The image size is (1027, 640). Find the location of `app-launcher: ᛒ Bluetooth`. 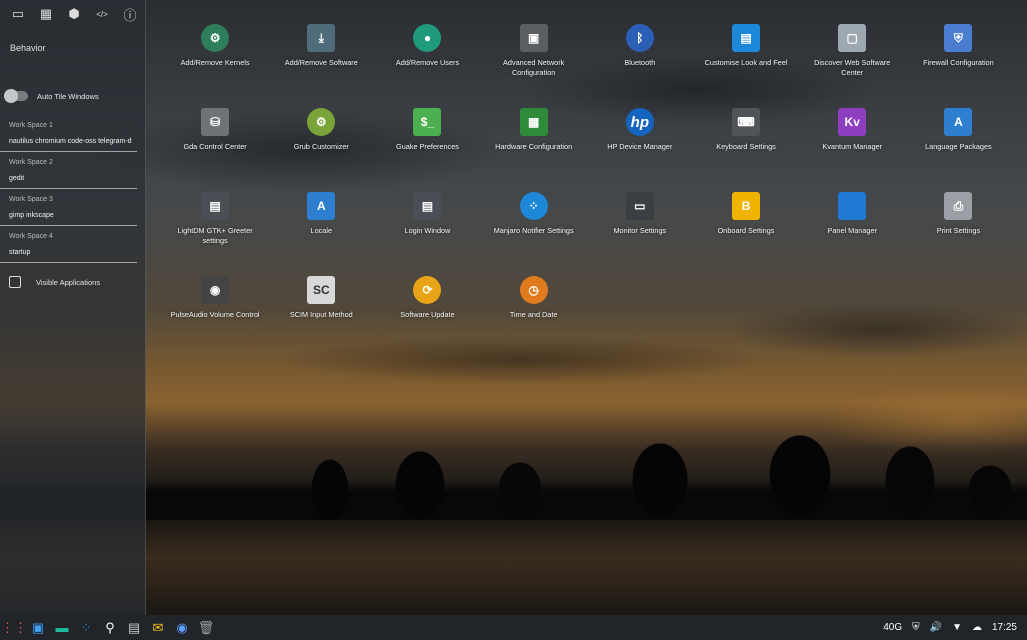

app-launcher: ᛒ Bluetooth is located at coordinates (640, 60).